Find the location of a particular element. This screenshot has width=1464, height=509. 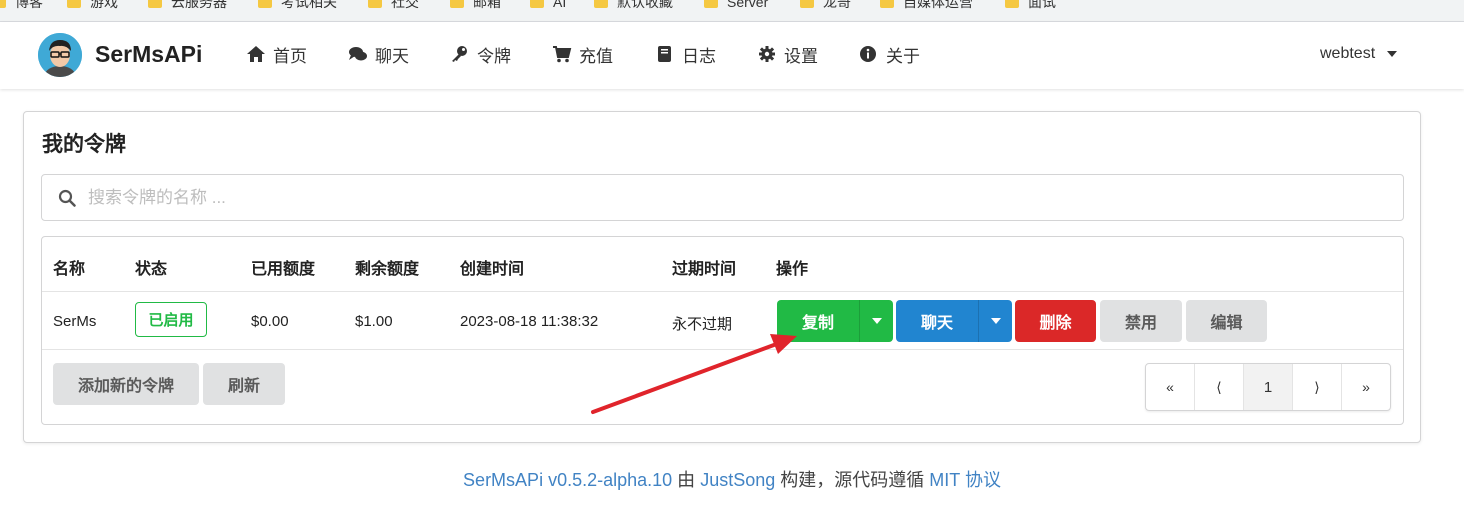

col-remaining-header: 剩余额度 is located at coordinates (387, 267).